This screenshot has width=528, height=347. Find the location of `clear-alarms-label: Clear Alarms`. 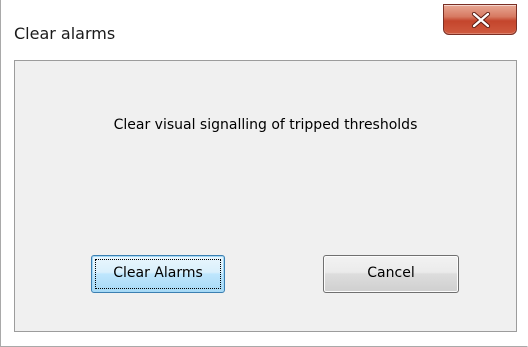

clear-alarms-label: Clear Alarms is located at coordinates (158, 273).